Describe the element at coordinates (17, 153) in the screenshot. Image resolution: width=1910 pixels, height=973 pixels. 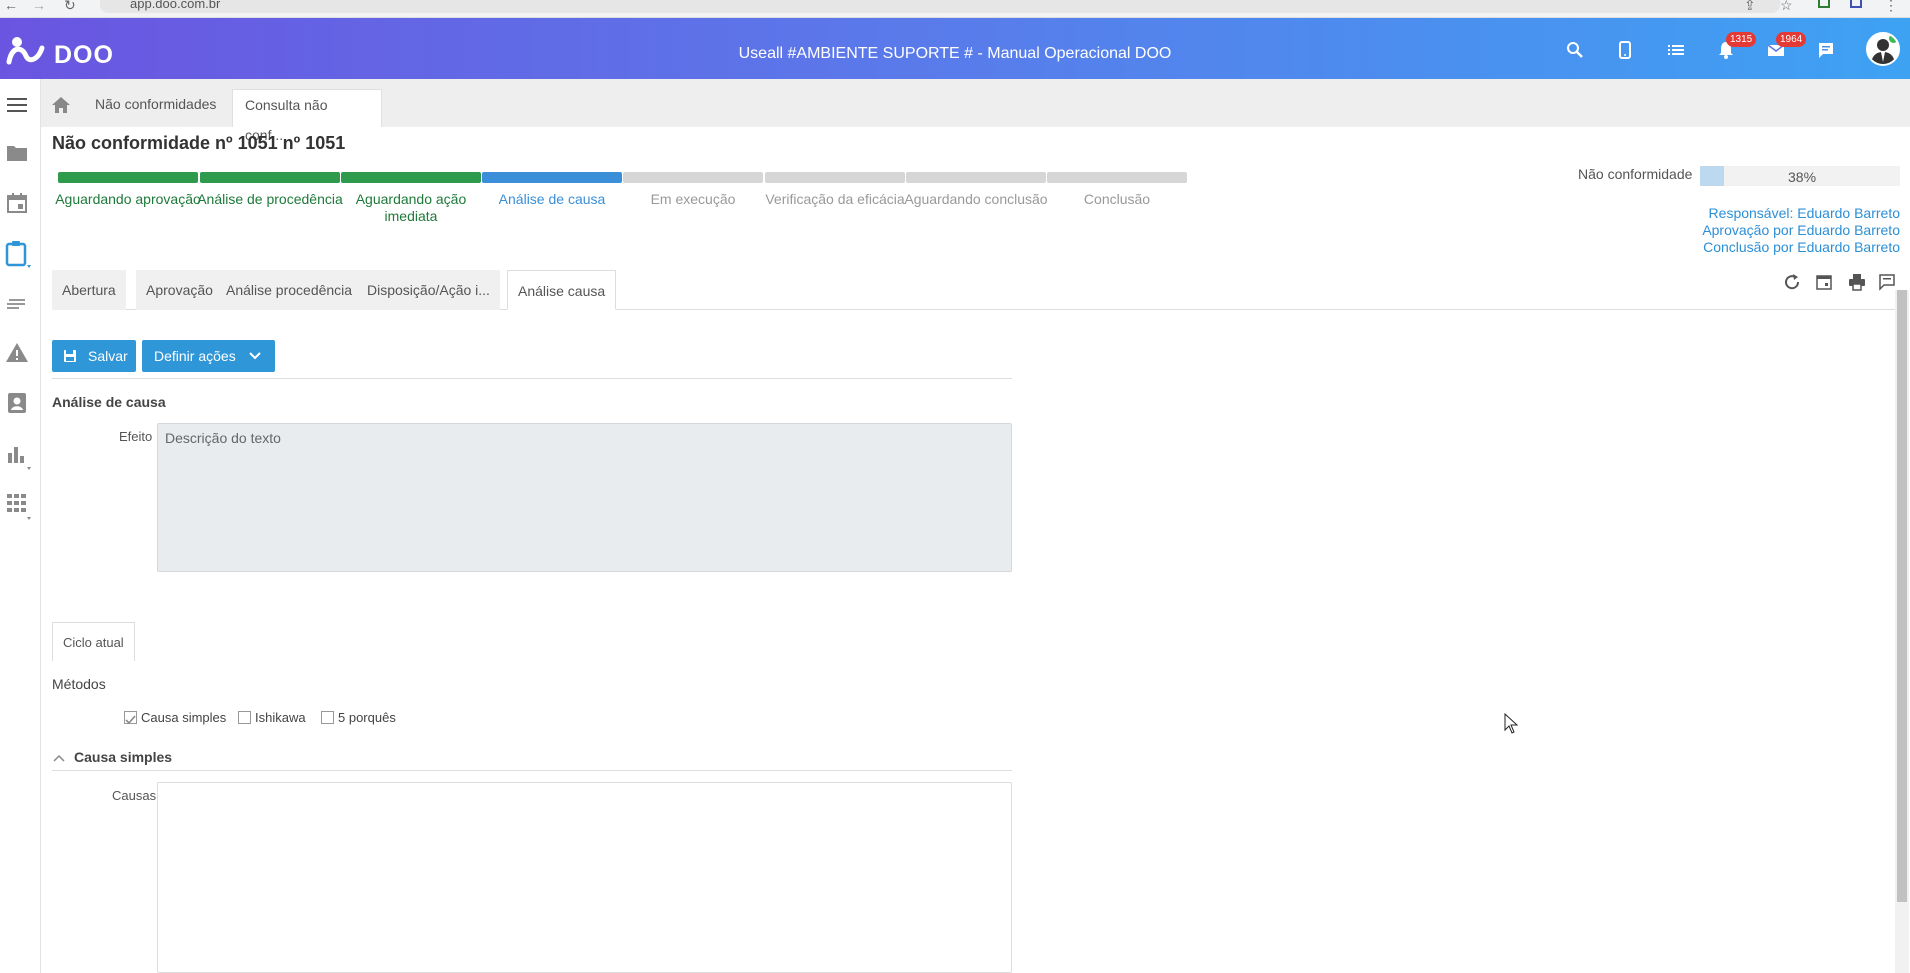
I see `folder-icon` at that location.